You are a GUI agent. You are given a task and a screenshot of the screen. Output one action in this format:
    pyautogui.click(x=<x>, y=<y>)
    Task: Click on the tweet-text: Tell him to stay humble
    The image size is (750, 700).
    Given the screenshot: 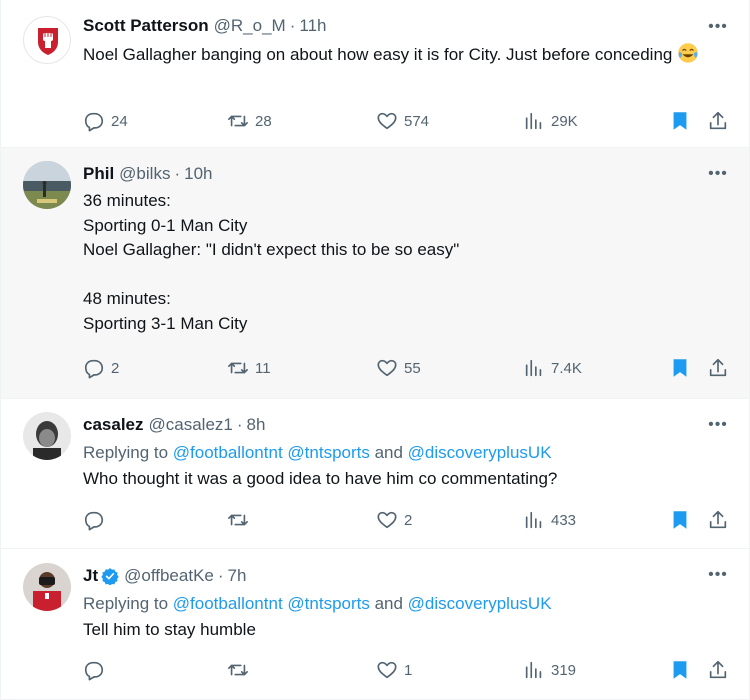 What is the action you would take?
    pyautogui.click(x=169, y=629)
    